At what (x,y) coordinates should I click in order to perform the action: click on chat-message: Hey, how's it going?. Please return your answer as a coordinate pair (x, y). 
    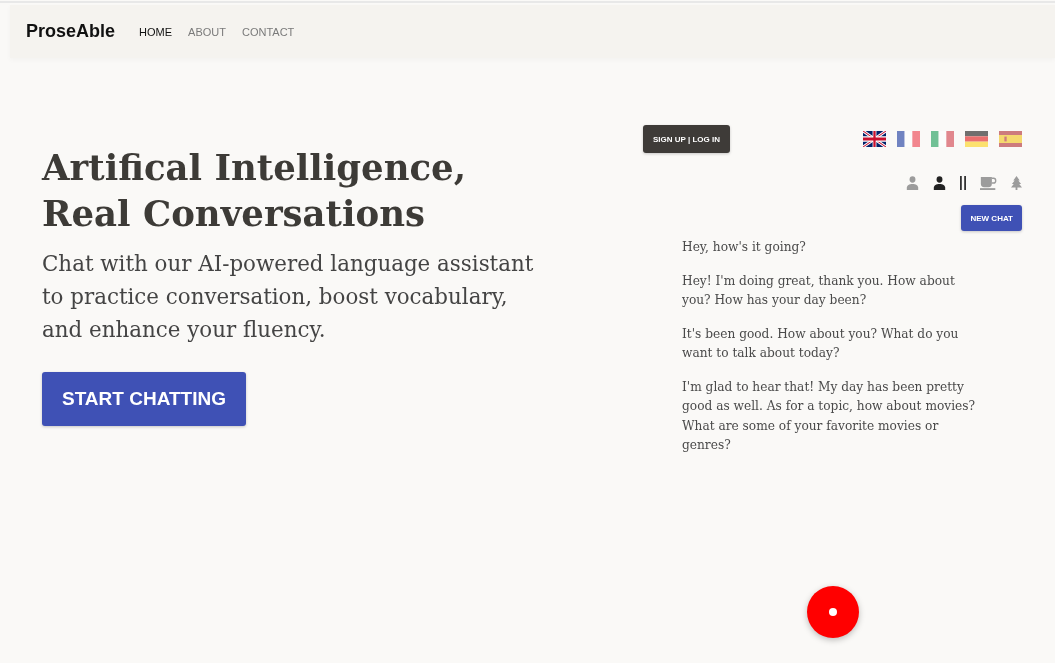
    Looking at the image, I should click on (744, 247).